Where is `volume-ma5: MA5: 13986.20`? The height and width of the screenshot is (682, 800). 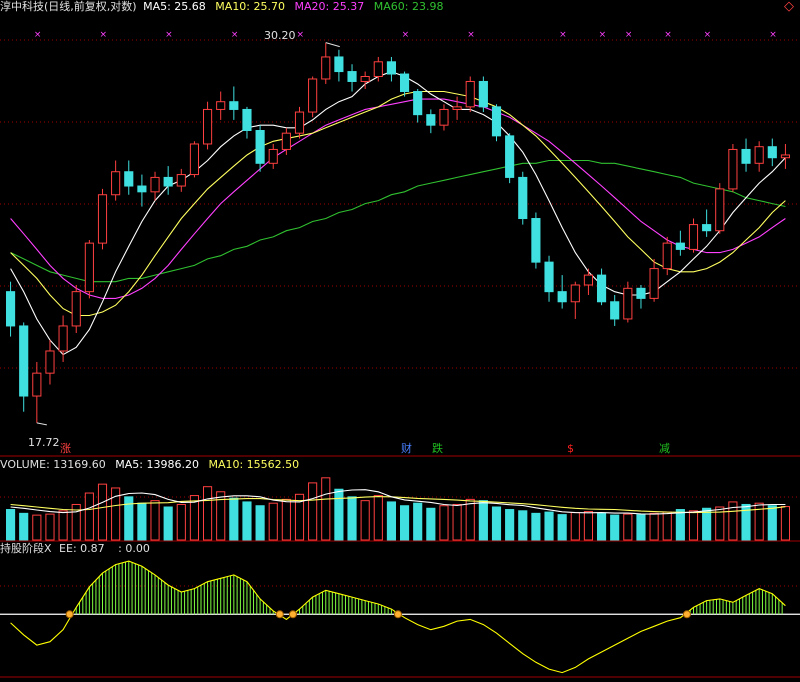 volume-ma5: MA5: 13986.20 is located at coordinates (157, 464).